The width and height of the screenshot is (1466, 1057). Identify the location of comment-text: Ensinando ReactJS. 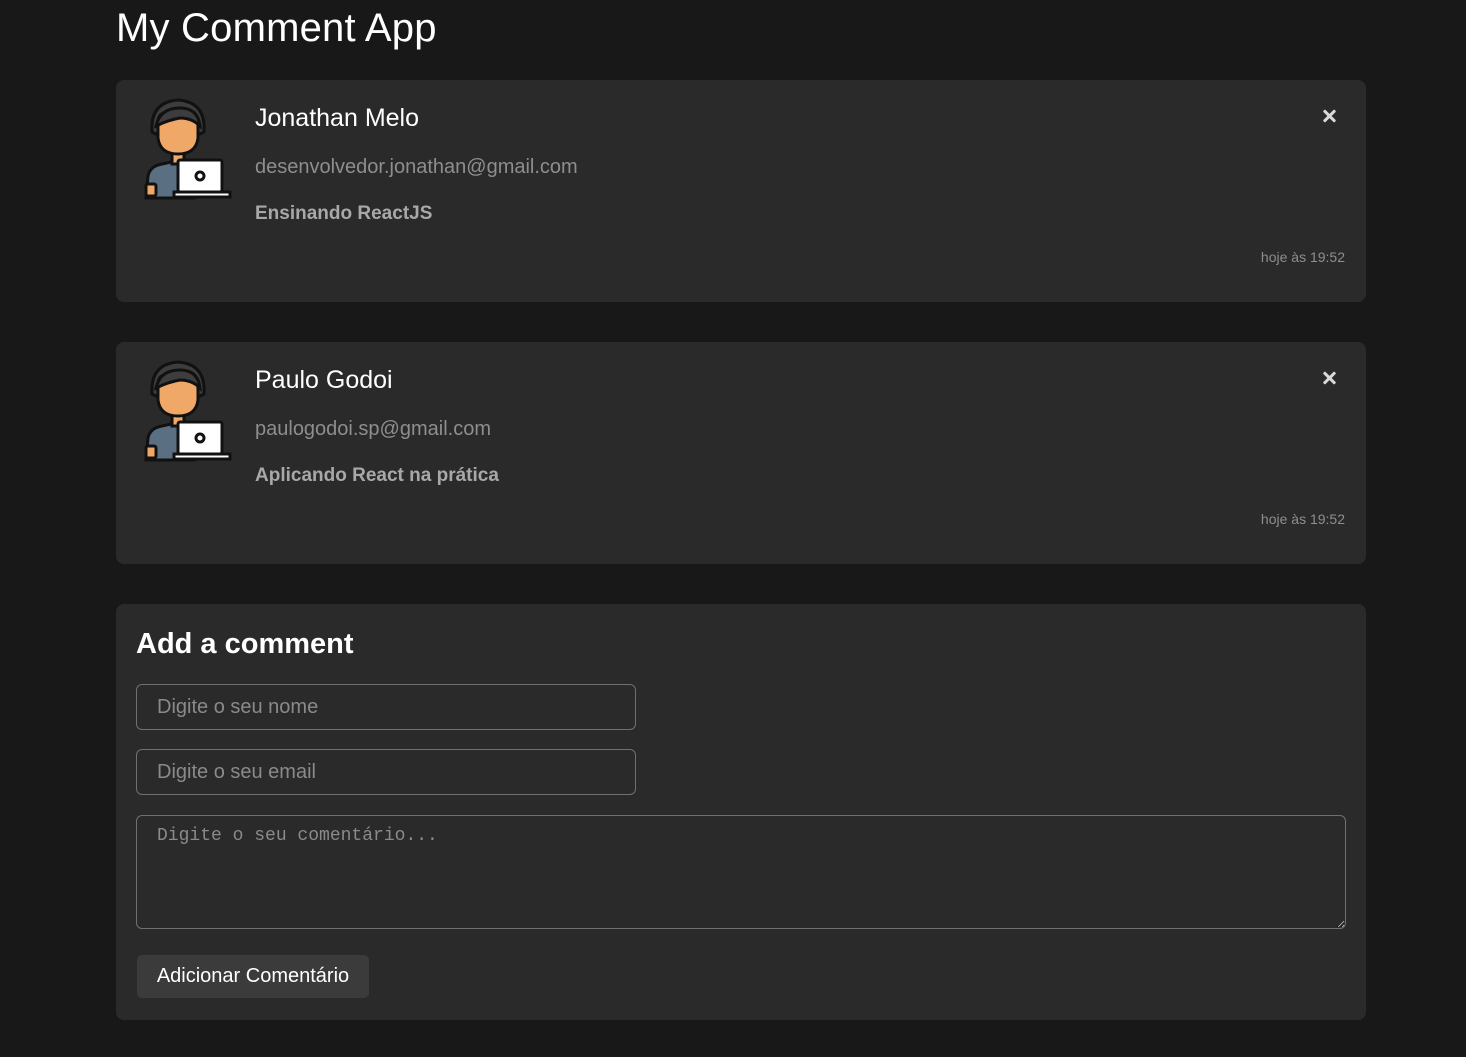
(344, 213).